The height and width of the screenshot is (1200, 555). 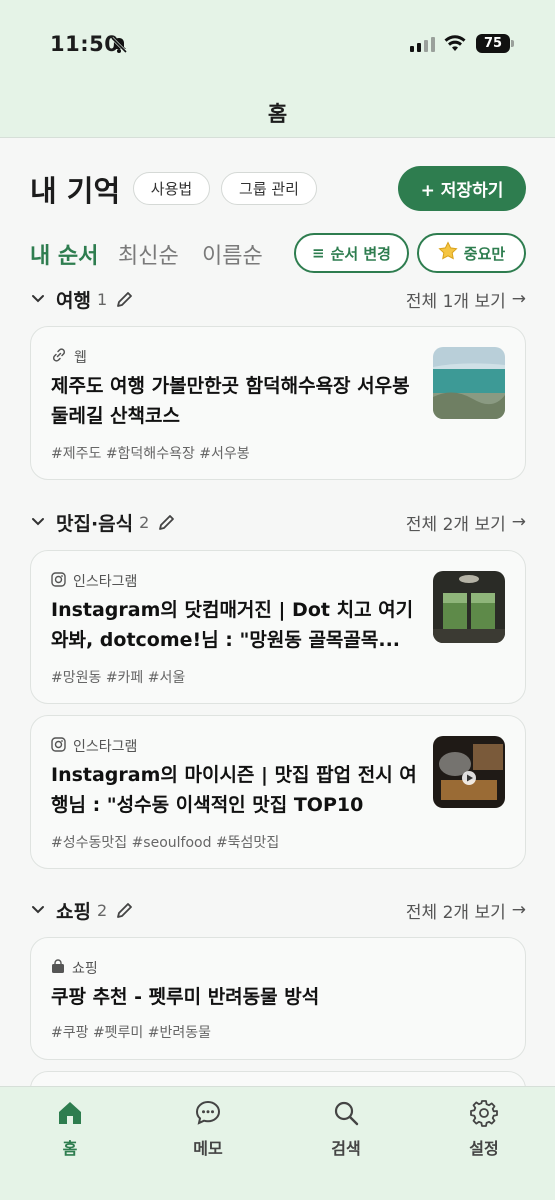 What do you see at coordinates (277, 69) in the screenshot?
I see `top-bar: 11:50 75 홈` at bounding box center [277, 69].